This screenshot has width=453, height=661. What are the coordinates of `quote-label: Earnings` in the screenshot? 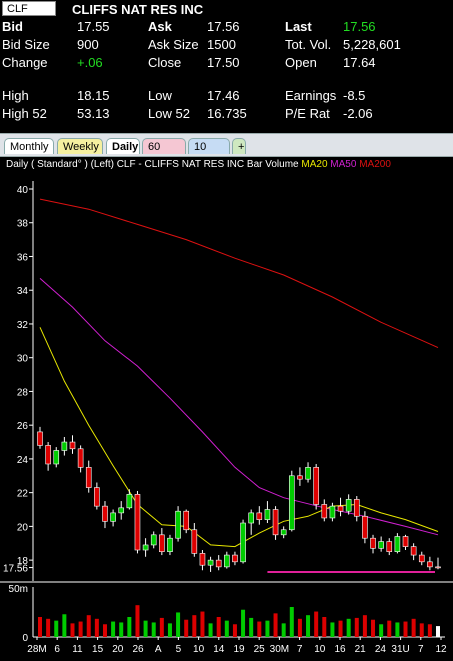 It's located at (311, 95).